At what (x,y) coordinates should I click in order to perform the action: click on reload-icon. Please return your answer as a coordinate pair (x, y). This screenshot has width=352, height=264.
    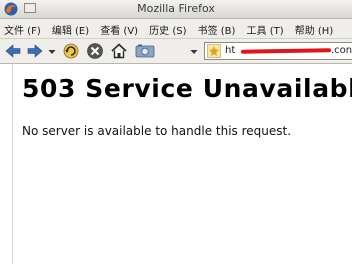
    Looking at the image, I should click on (71, 51).